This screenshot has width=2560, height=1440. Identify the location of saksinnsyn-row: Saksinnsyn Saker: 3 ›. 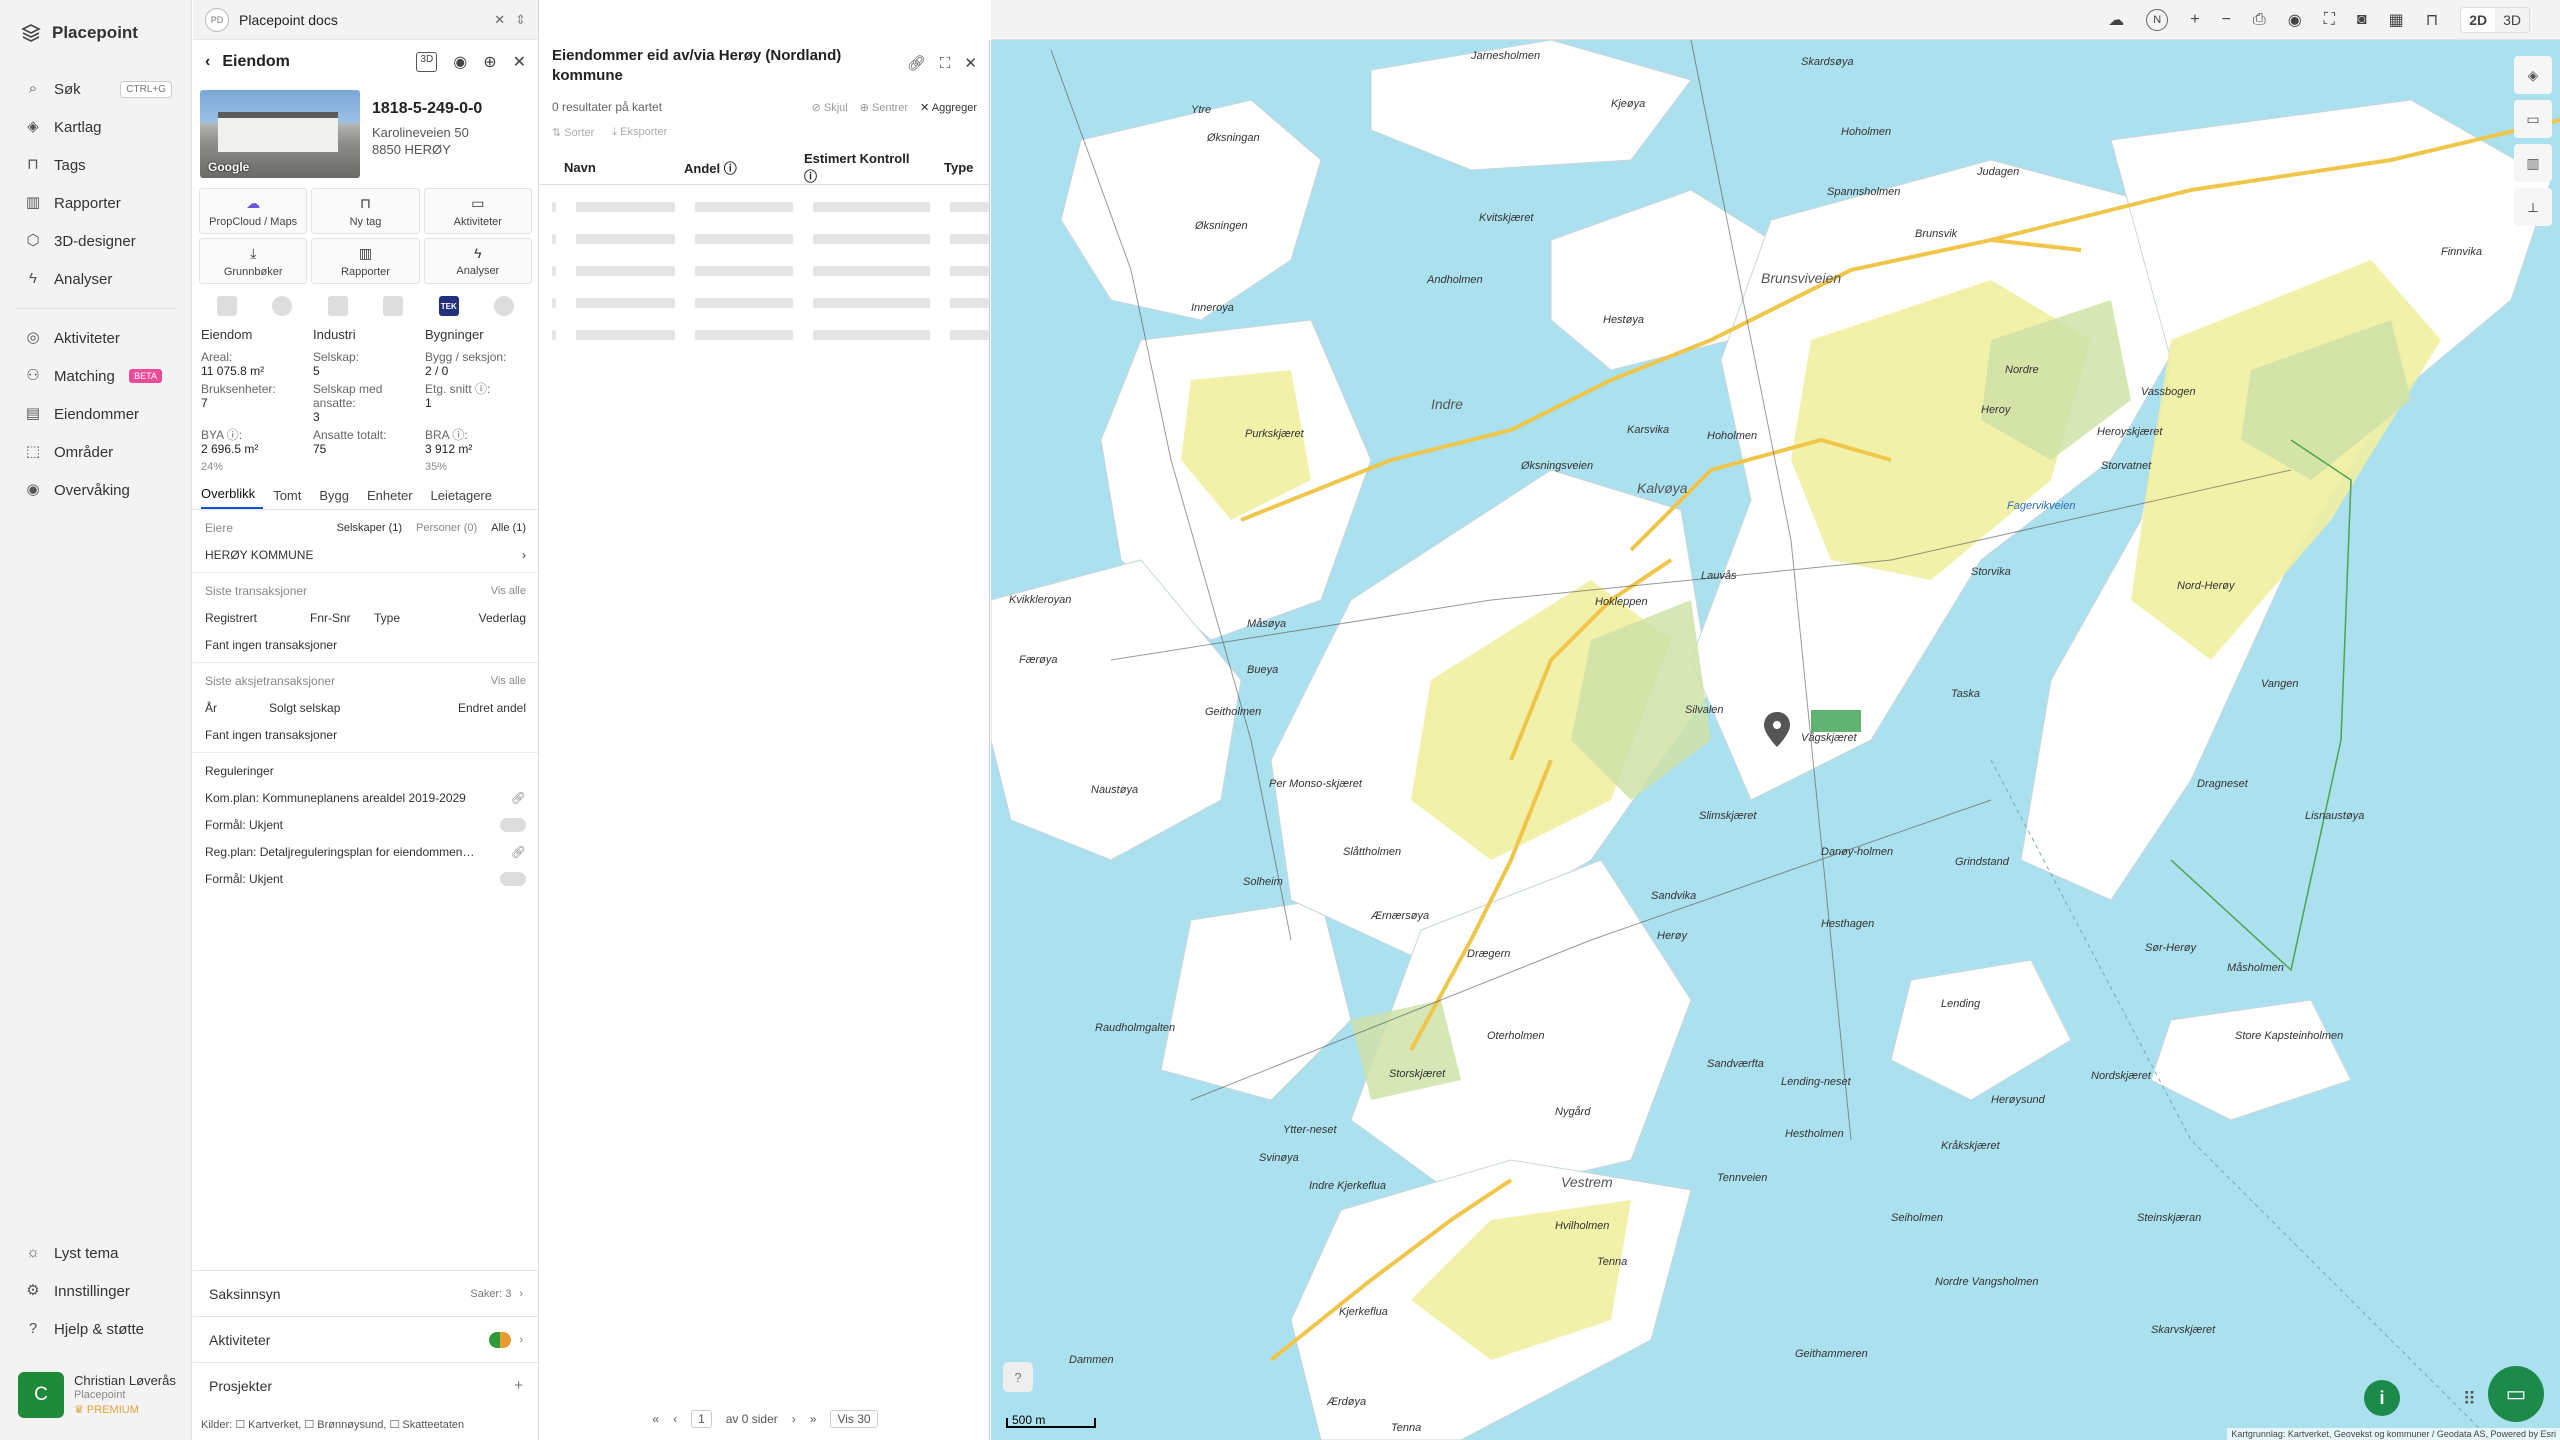
(366, 1293).